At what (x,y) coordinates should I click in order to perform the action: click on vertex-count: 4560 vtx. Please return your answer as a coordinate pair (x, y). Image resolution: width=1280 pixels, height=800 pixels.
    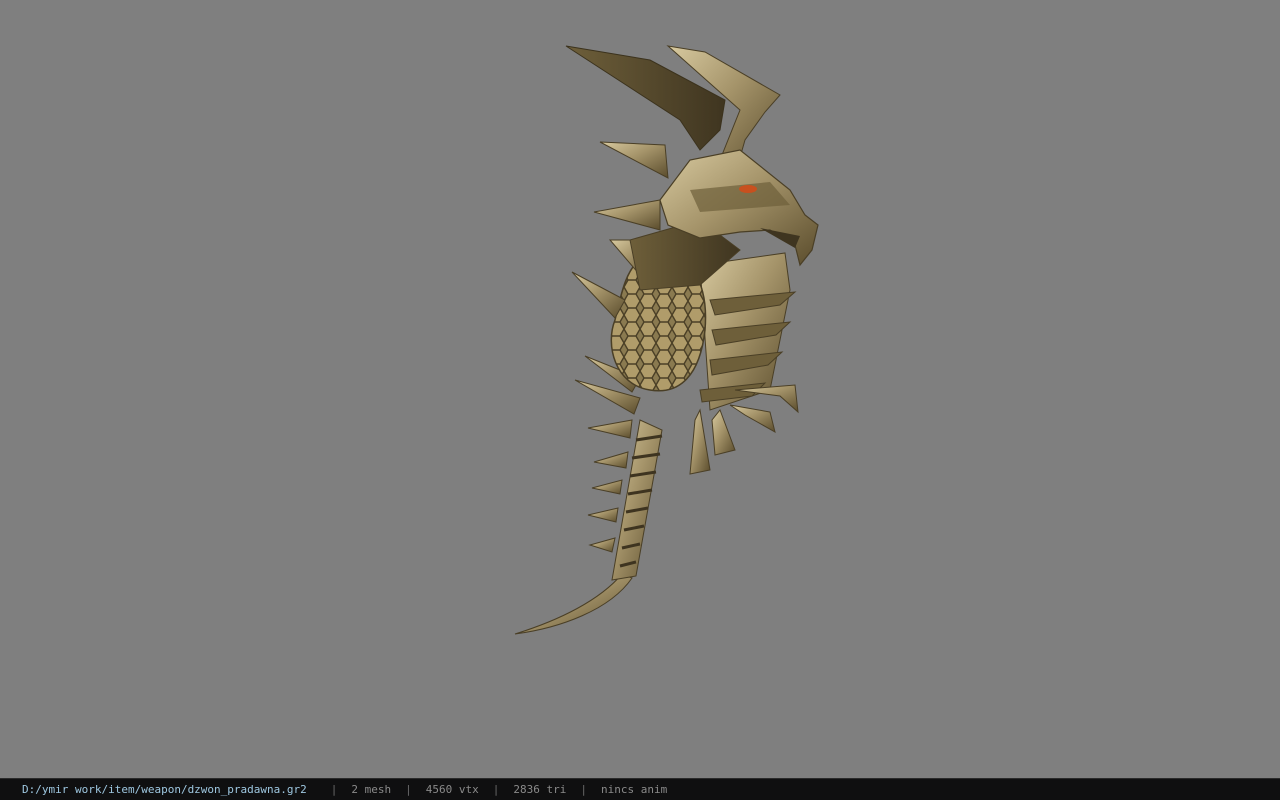
    Looking at the image, I should click on (452, 789).